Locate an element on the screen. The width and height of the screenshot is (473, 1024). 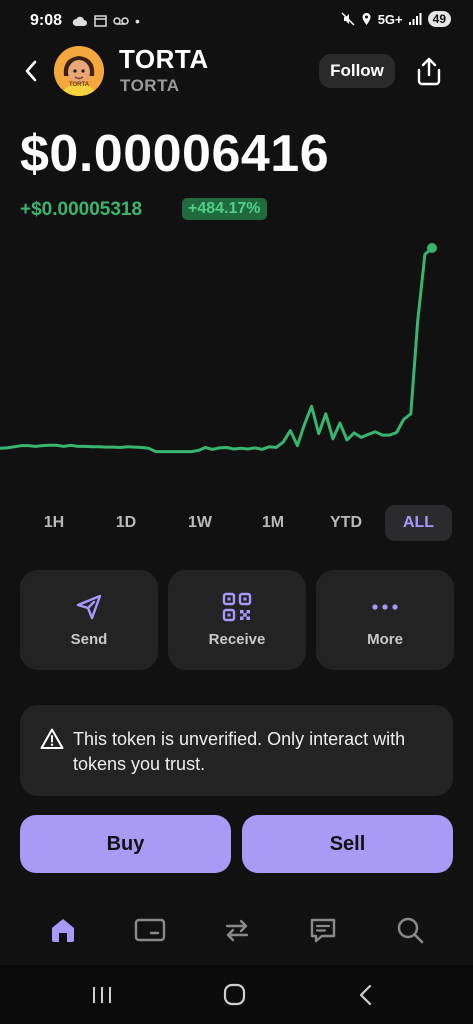
status-right-icons: 5G+ 49 is located at coordinates (396, 19).